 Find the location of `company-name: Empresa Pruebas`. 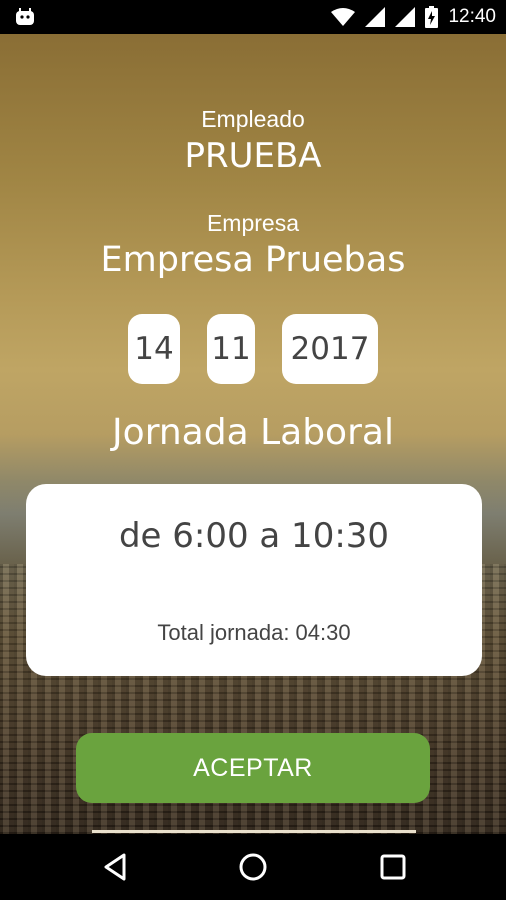

company-name: Empresa Pruebas is located at coordinates (253, 260).